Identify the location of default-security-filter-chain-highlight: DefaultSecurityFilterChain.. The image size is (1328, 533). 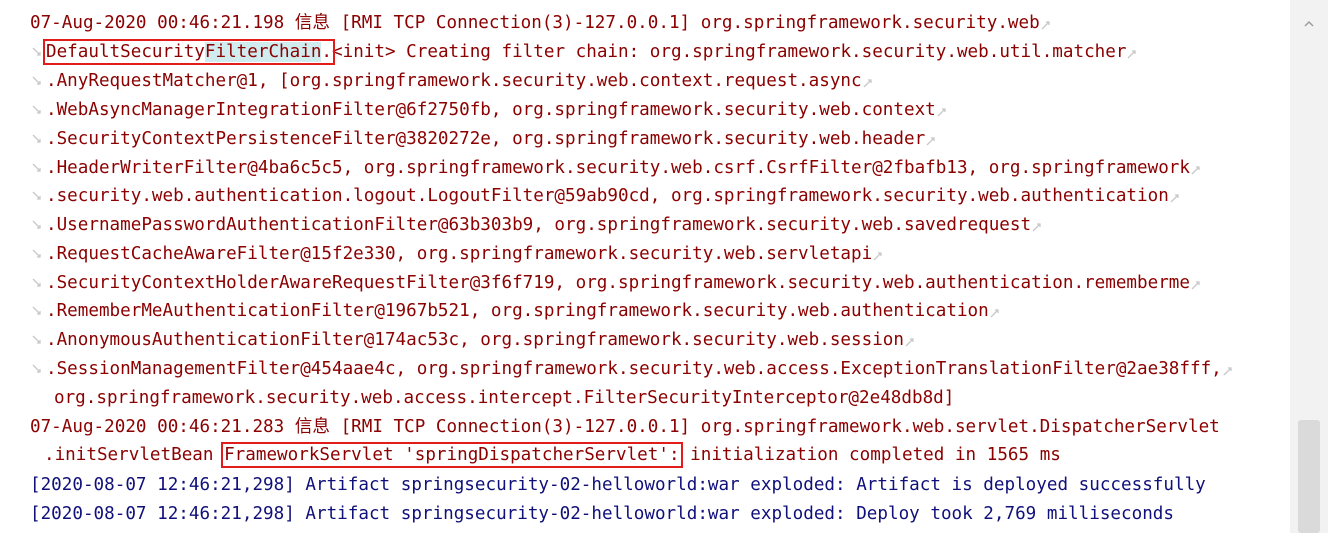
(189, 52).